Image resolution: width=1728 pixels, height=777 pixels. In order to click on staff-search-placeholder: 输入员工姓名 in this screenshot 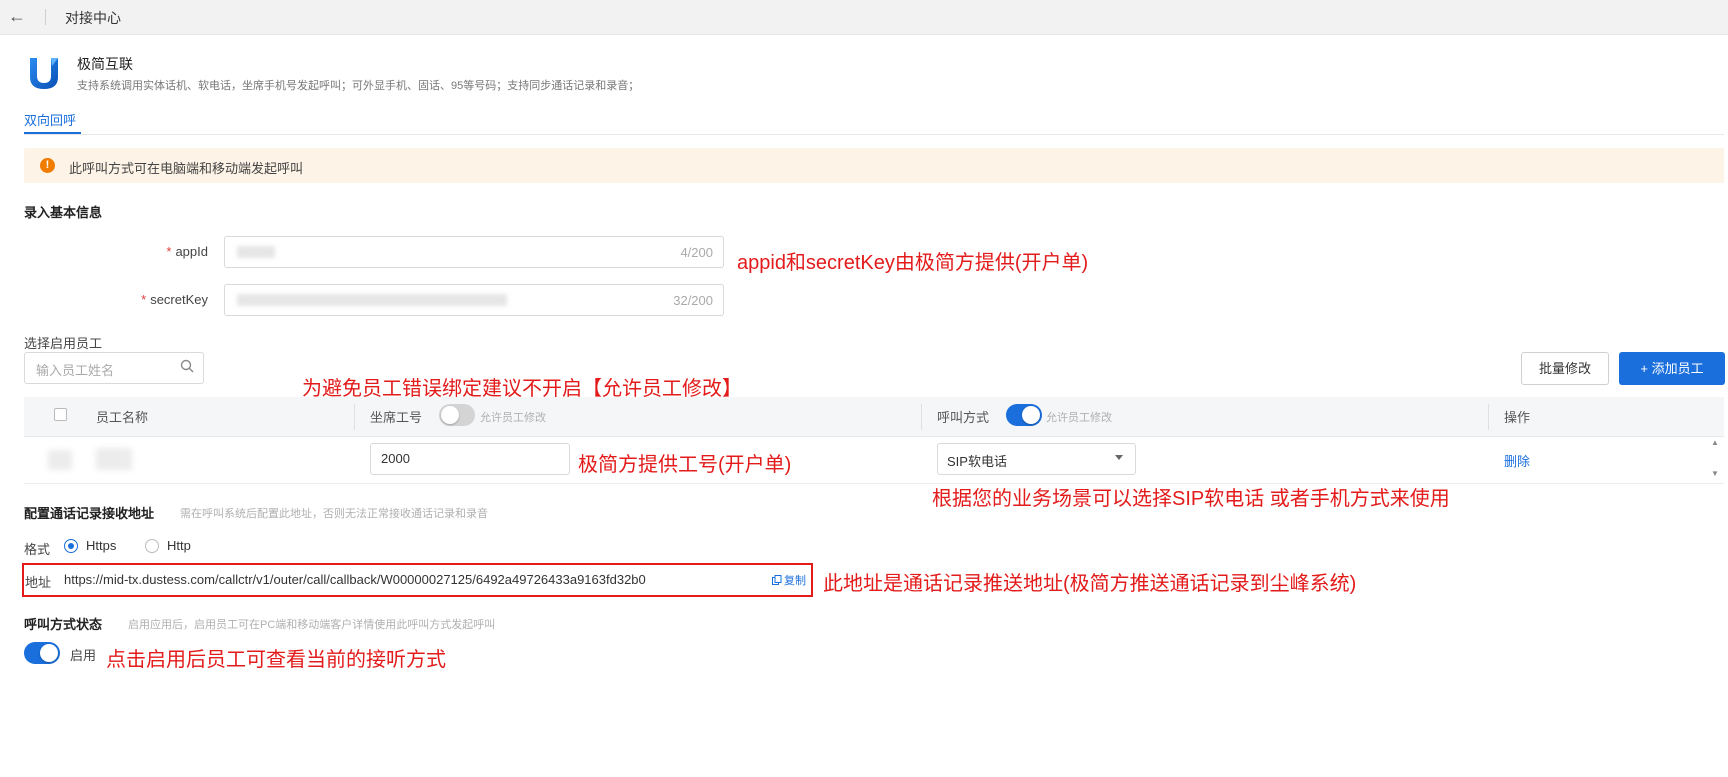, I will do `click(75, 370)`.